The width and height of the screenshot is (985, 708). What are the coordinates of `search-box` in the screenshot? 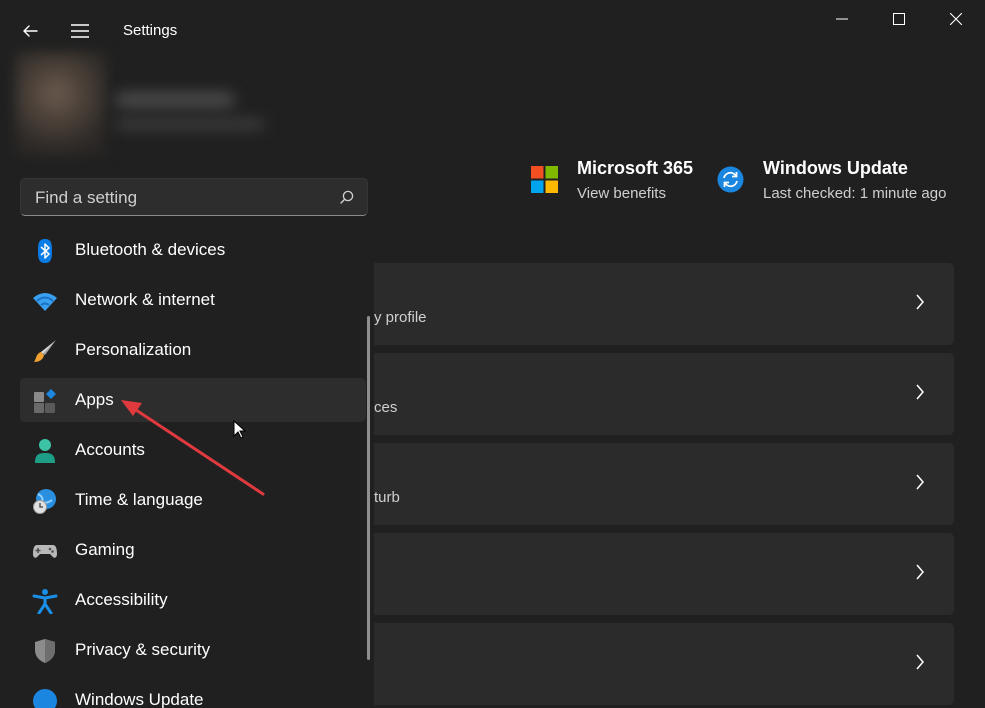 It's located at (194, 197).